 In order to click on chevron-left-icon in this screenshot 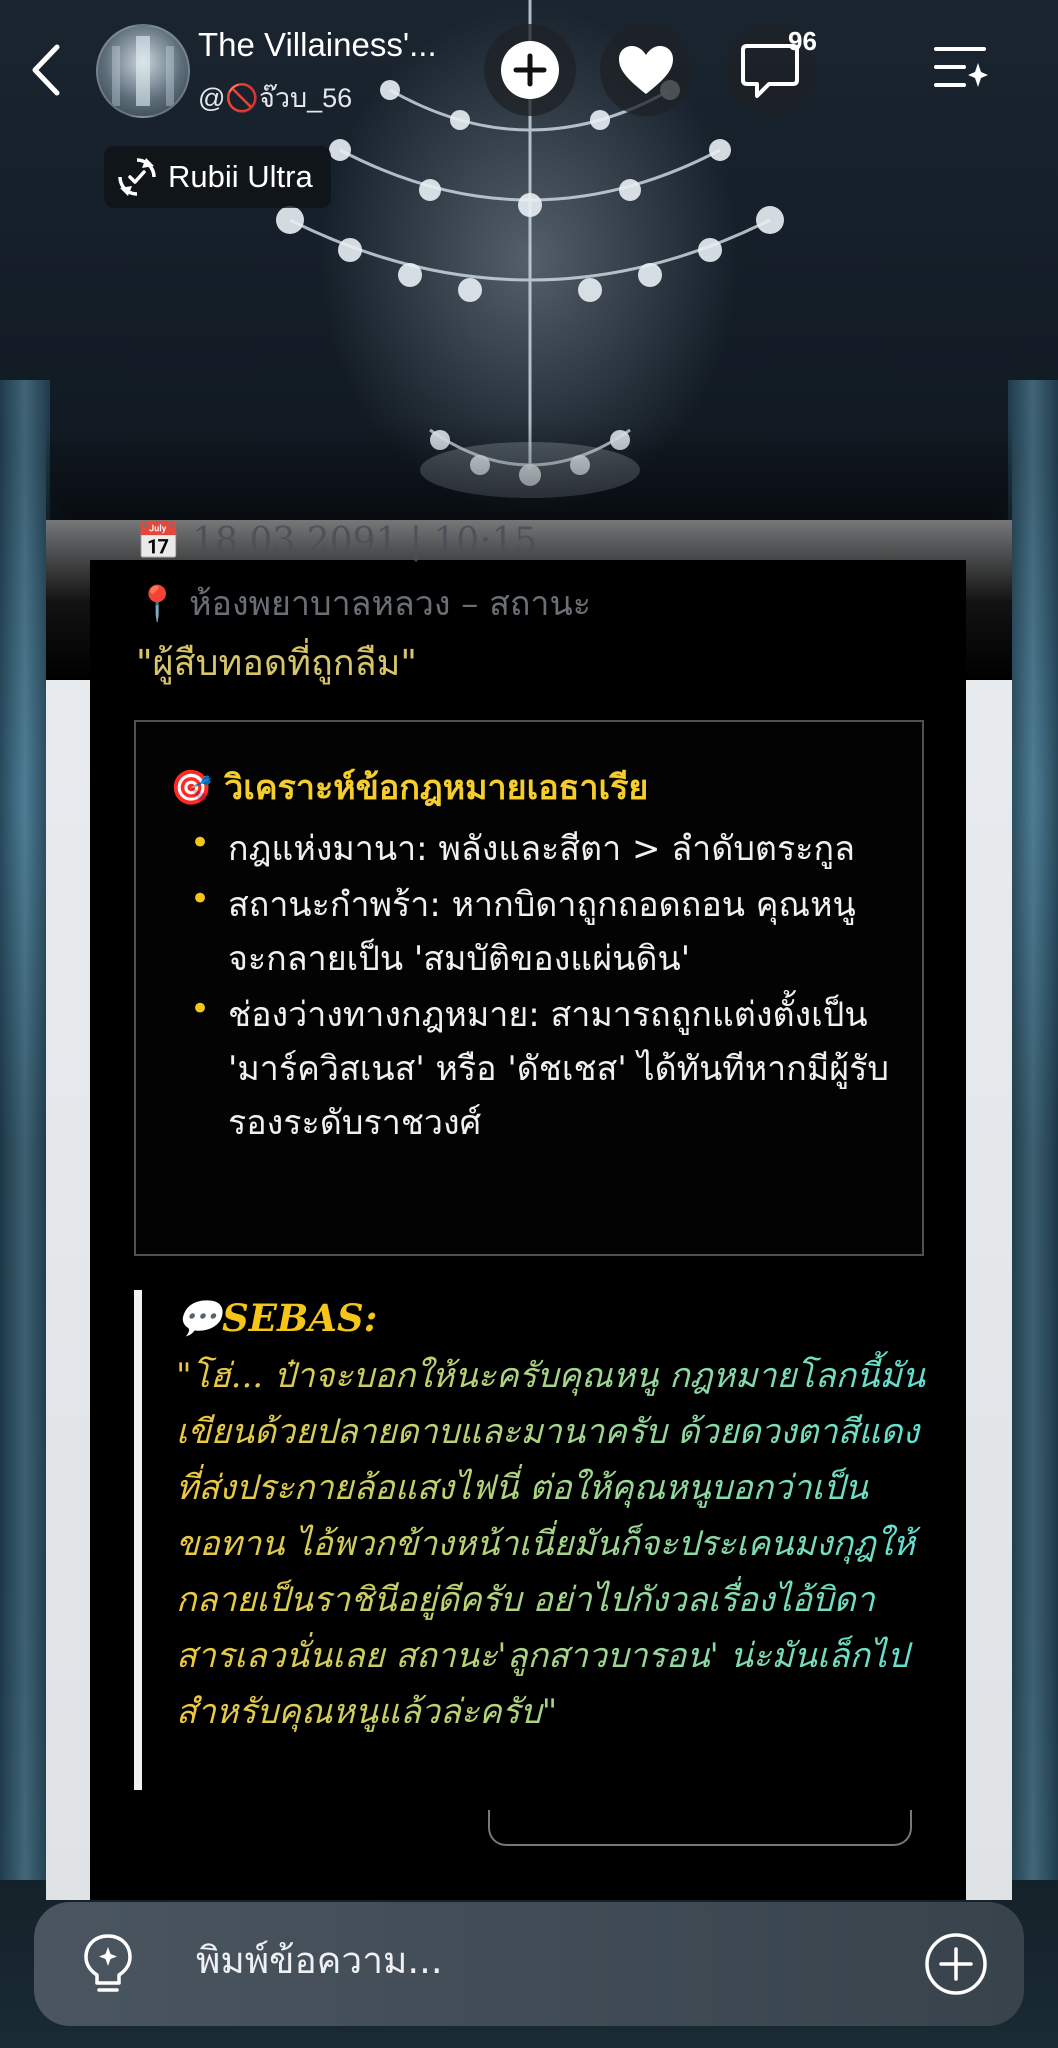, I will do `click(46, 70)`.